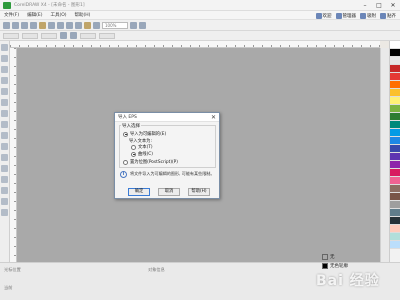 This screenshot has height=300, width=400. Describe the element at coordinates (6, 25) in the screenshot. I see `new-icon` at that location.